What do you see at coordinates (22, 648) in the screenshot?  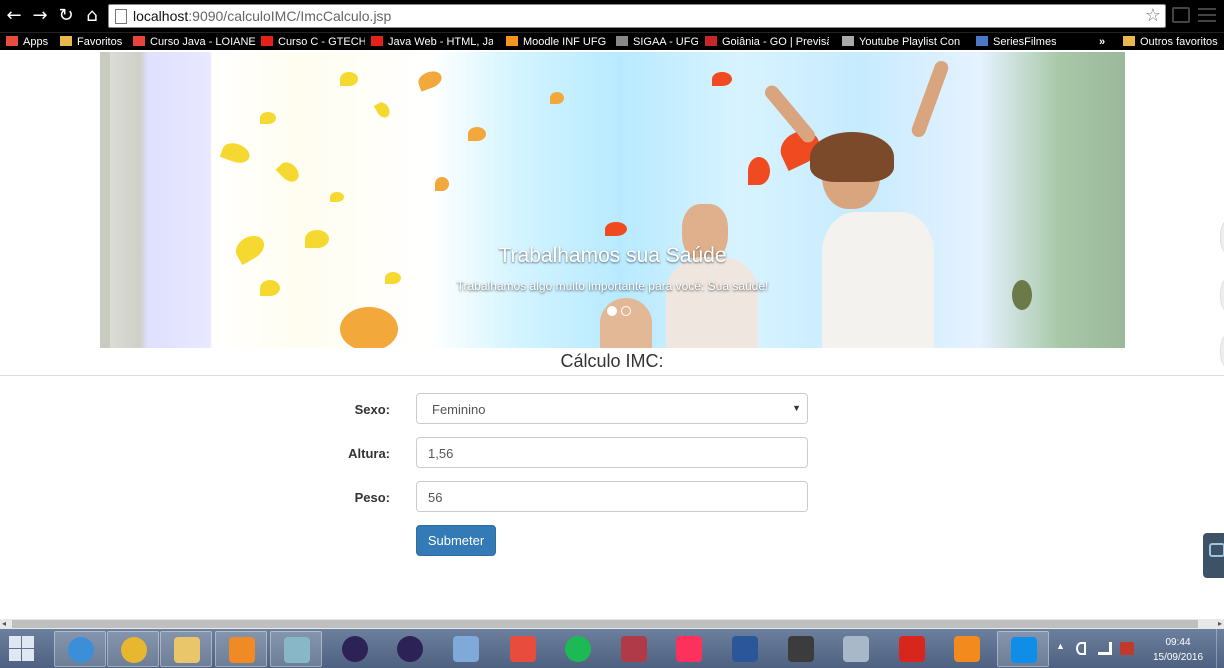 I see `windows-start-icon` at bounding box center [22, 648].